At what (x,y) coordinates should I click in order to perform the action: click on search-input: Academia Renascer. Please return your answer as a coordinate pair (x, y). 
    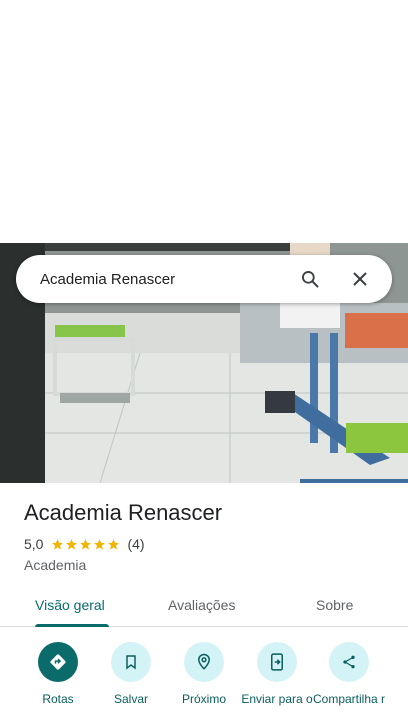
    Looking at the image, I should click on (166, 279).